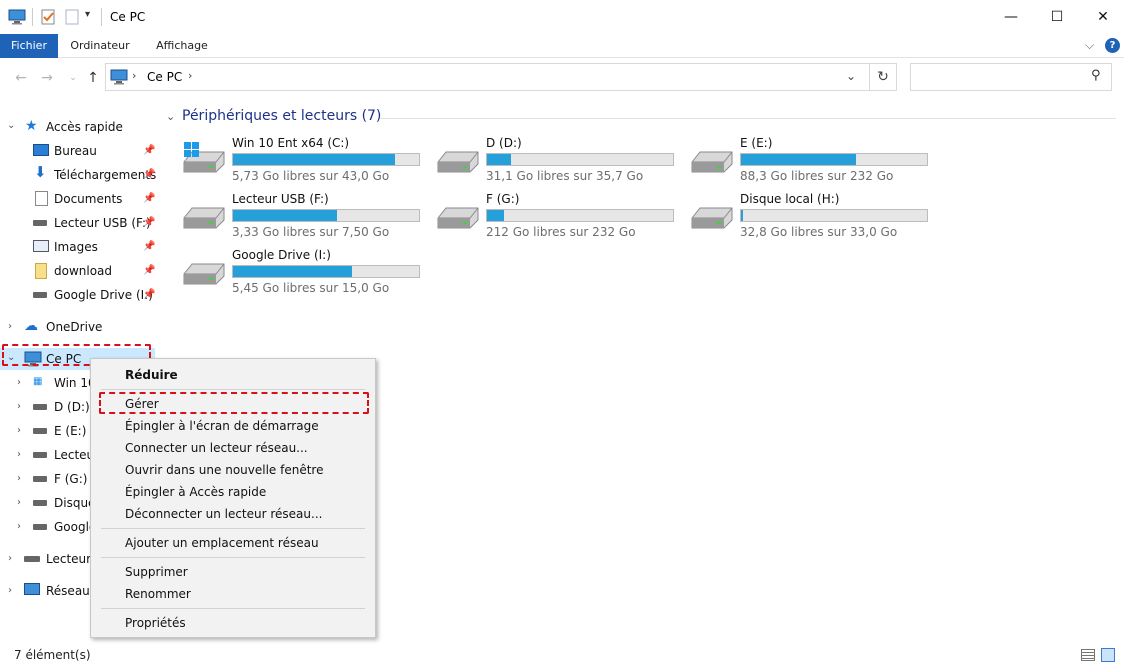  I want to click on network-icon, so click(32, 589).